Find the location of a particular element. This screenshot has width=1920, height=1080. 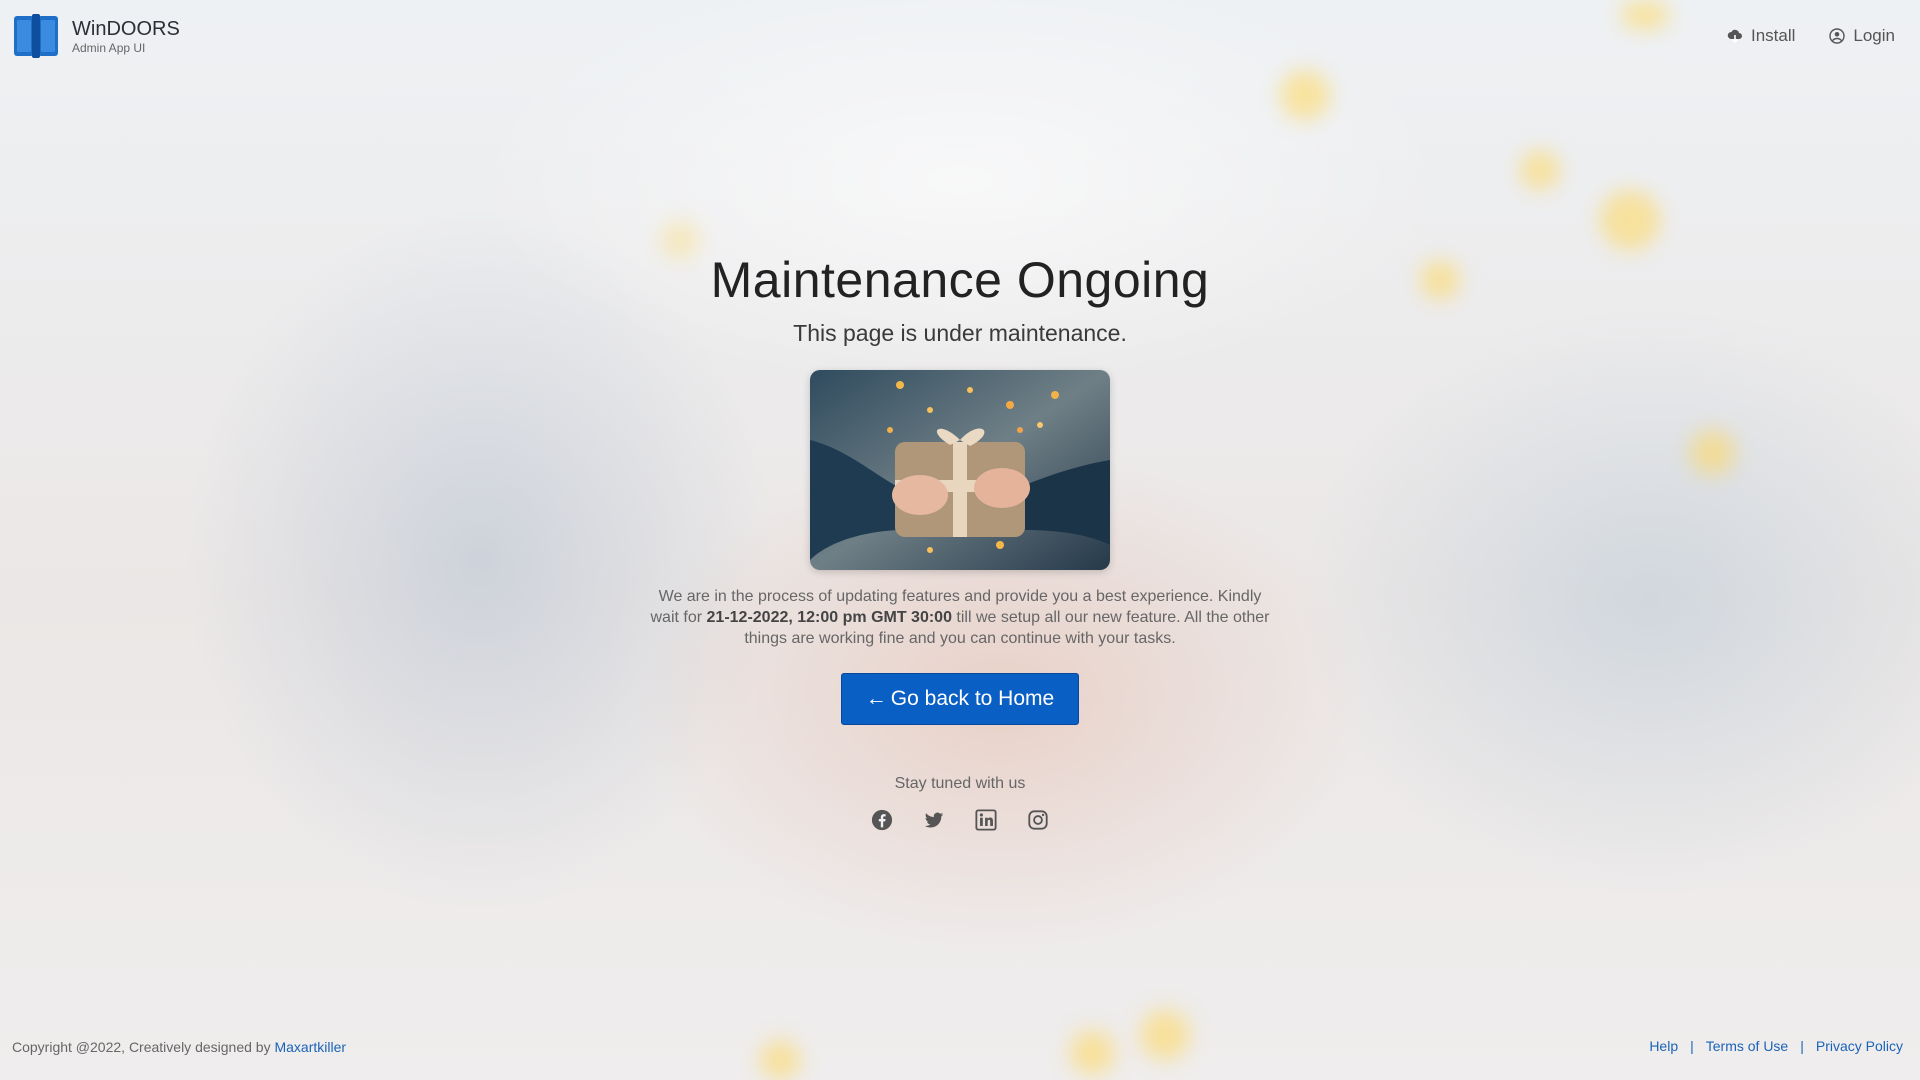

maintenance-deadline: 21-12-2022, 12:00 pm GMT 30:00 is located at coordinates (829, 617).